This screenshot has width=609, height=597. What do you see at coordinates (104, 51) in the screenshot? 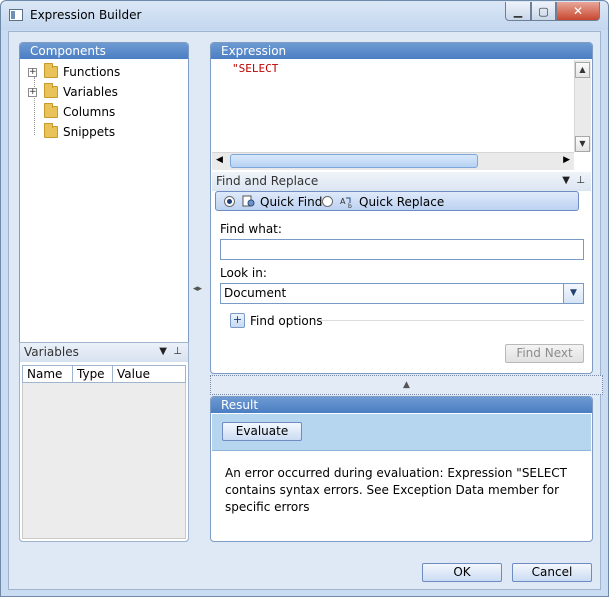
I see `components-header: Components` at bounding box center [104, 51].